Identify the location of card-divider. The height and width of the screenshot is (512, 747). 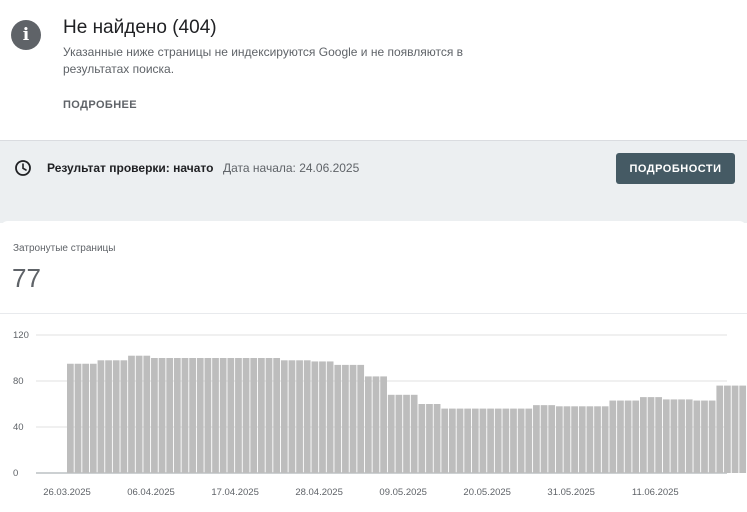
(373, 313).